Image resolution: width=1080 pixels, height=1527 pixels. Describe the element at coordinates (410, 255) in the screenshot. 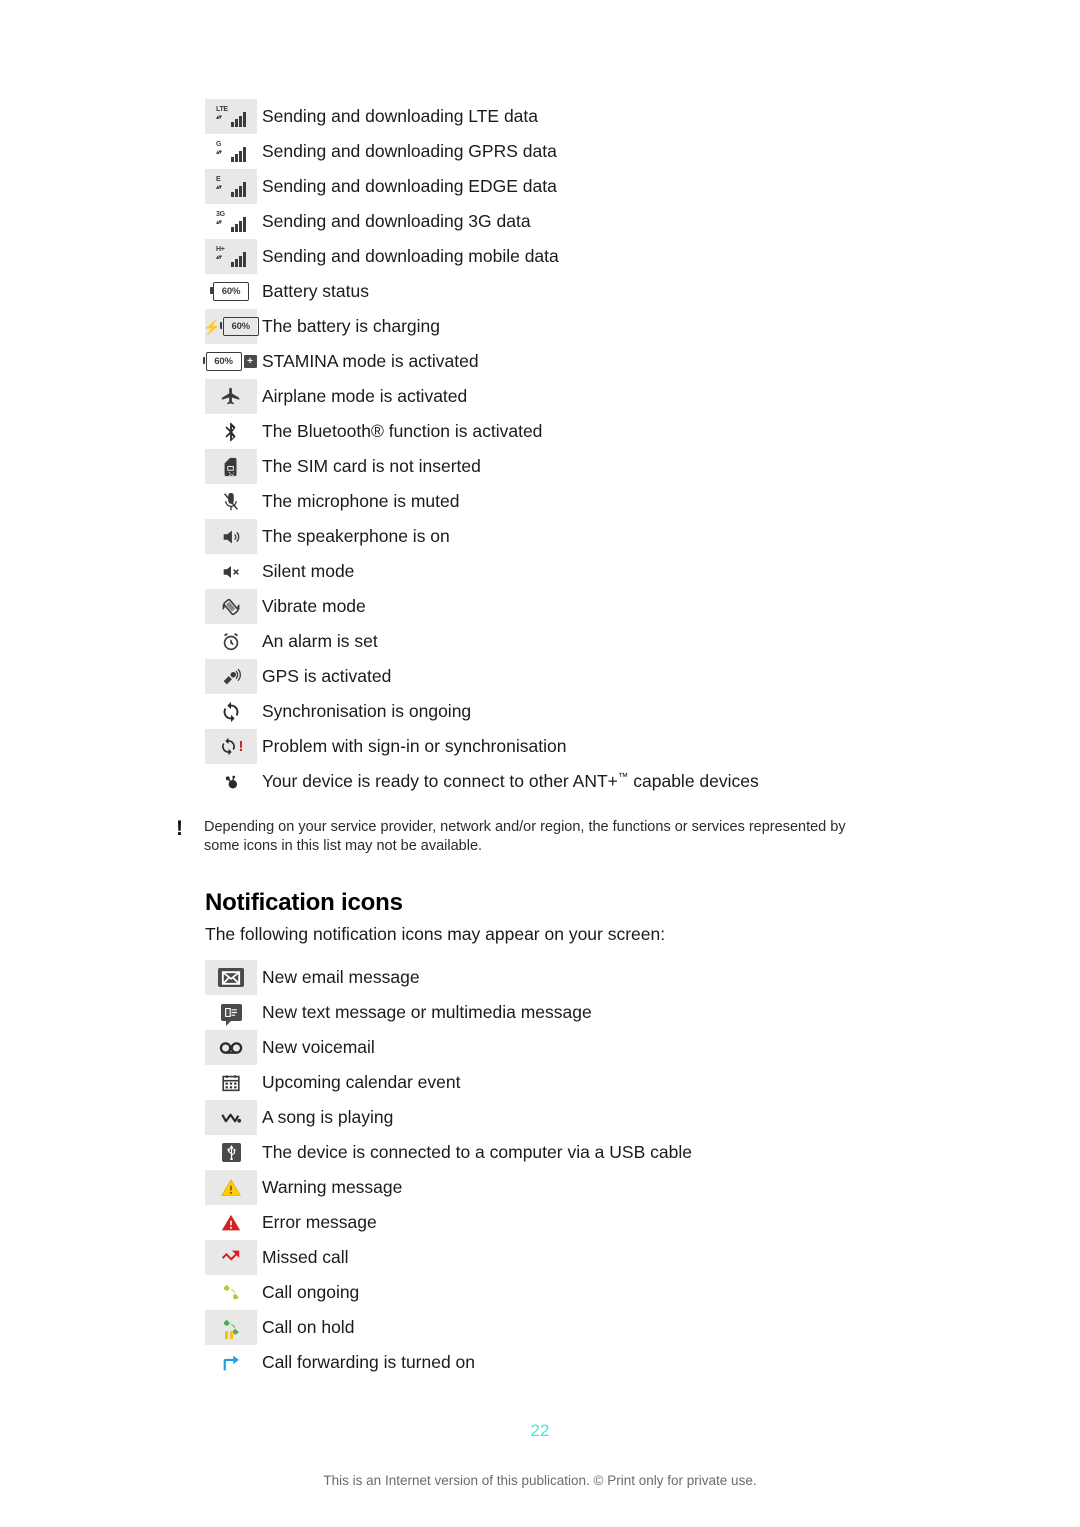

I see `icon-description: Sending and downloading mobile data` at that location.